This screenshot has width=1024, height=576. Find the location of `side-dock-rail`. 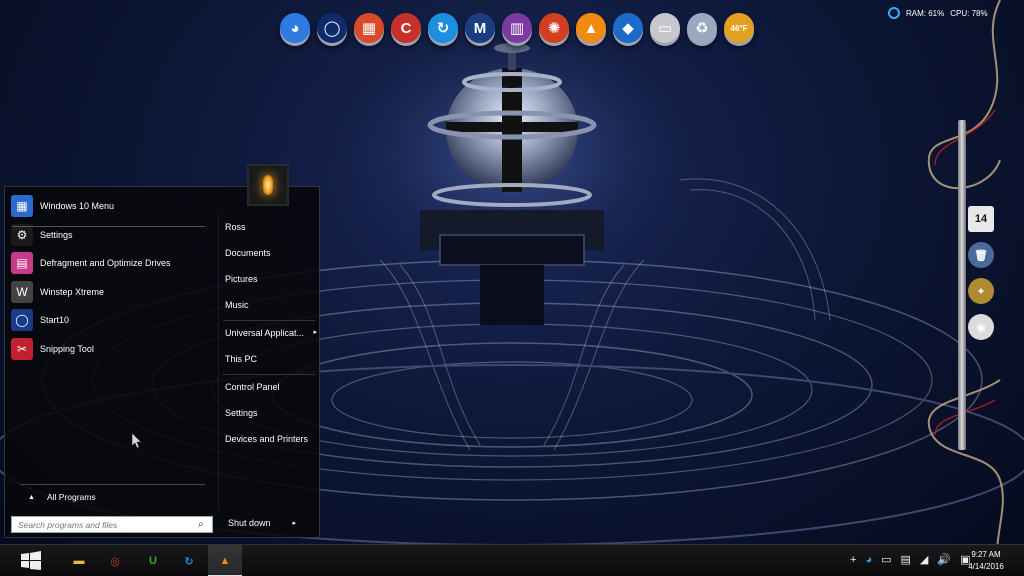

side-dock-rail is located at coordinates (962, 285).